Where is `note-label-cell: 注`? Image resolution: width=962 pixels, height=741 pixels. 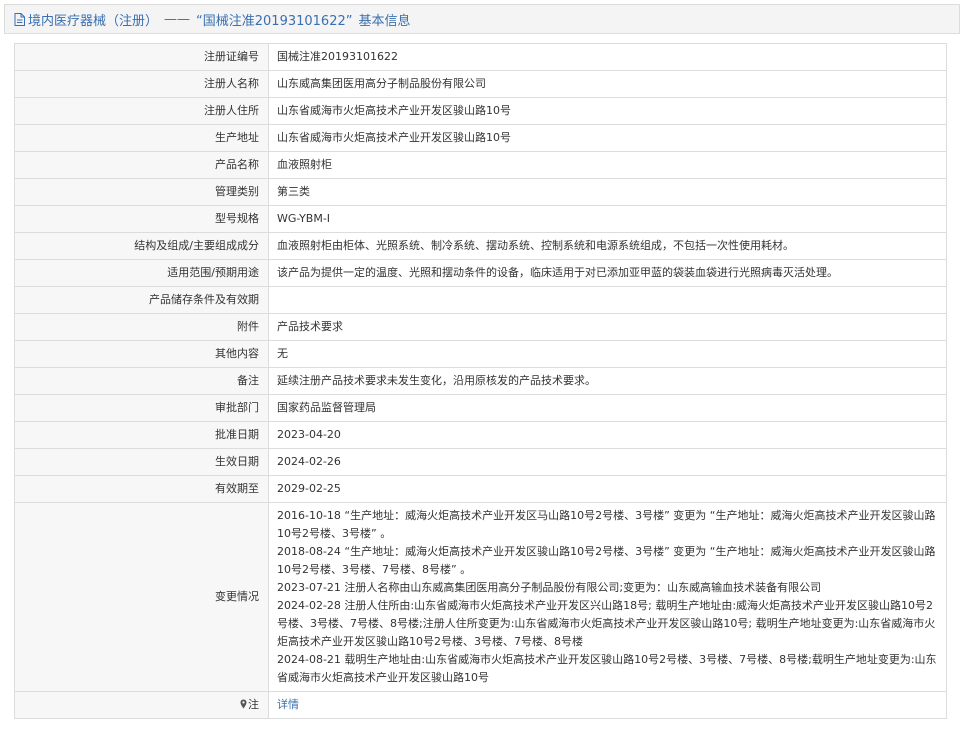 note-label-cell: 注 is located at coordinates (141, 705).